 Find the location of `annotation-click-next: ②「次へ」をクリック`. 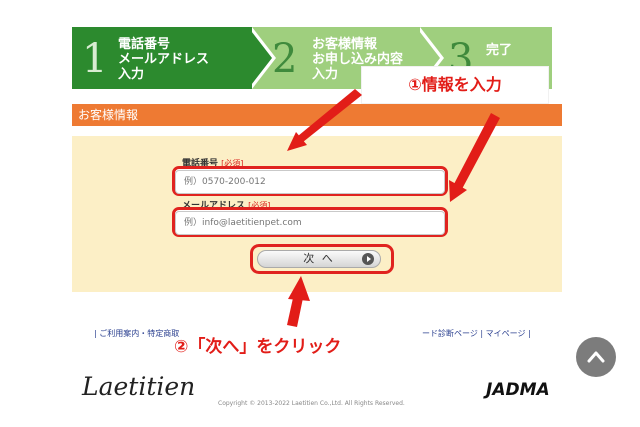

annotation-click-next: ②「次へ」をクリック is located at coordinates (258, 347).